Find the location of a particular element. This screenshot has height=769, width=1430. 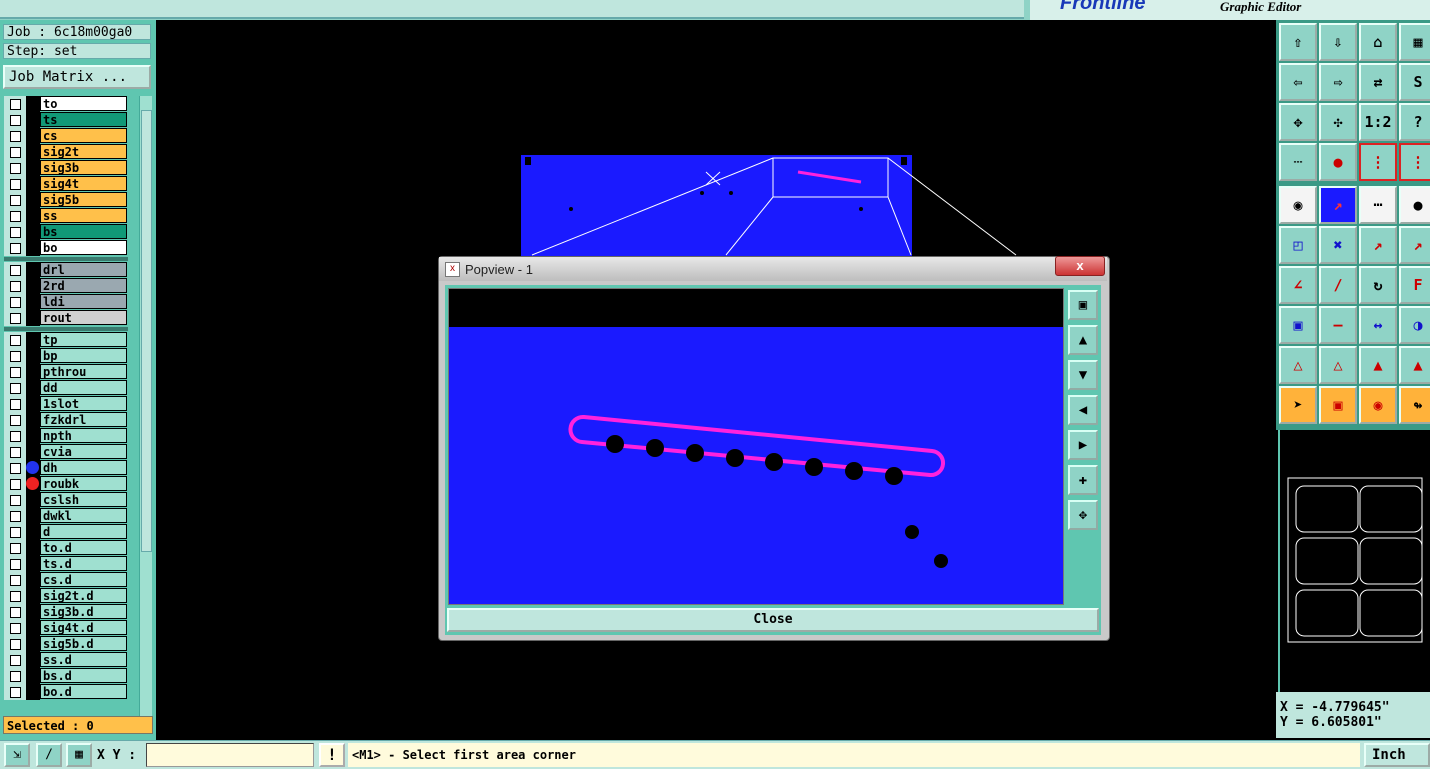

layer-name: to is located at coordinates (83, 103).